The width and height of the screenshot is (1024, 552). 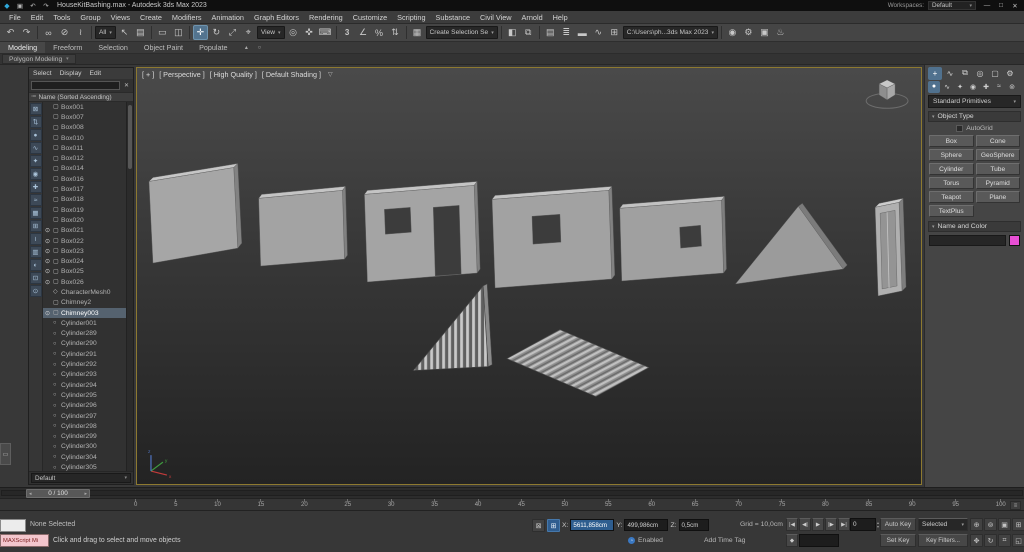 I want to click on motion-tab-icon: ◎, so click(x=980, y=73).